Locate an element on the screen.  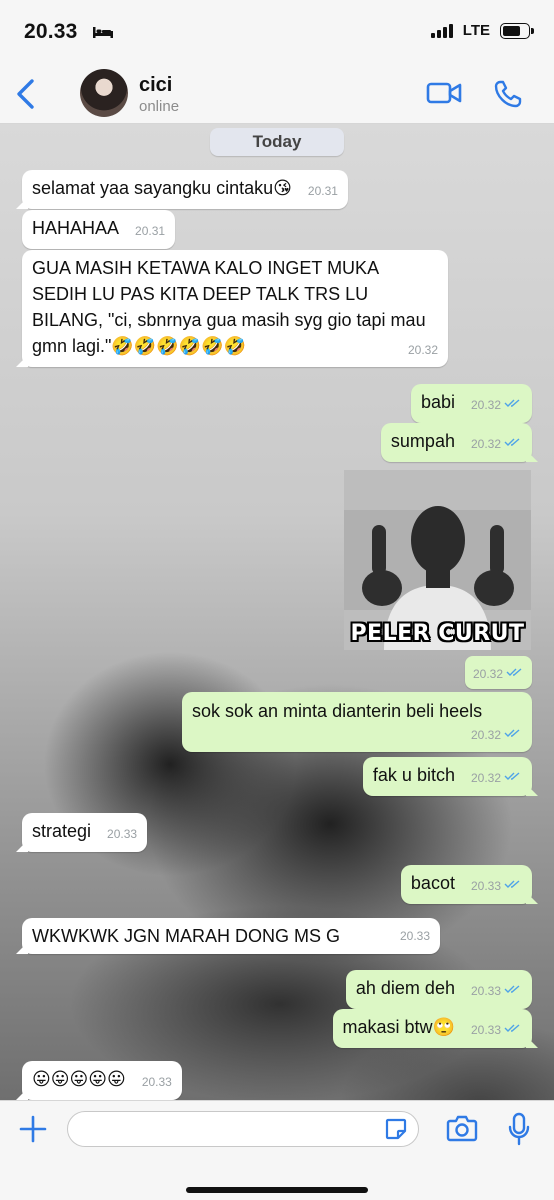
signal-icon is located at coordinates (441, 30).